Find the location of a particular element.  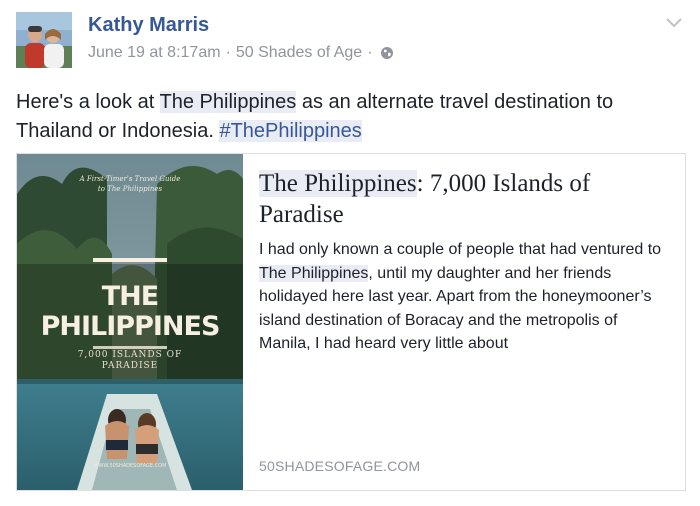

cover-guide-line: to The Philippines is located at coordinates (130, 189).